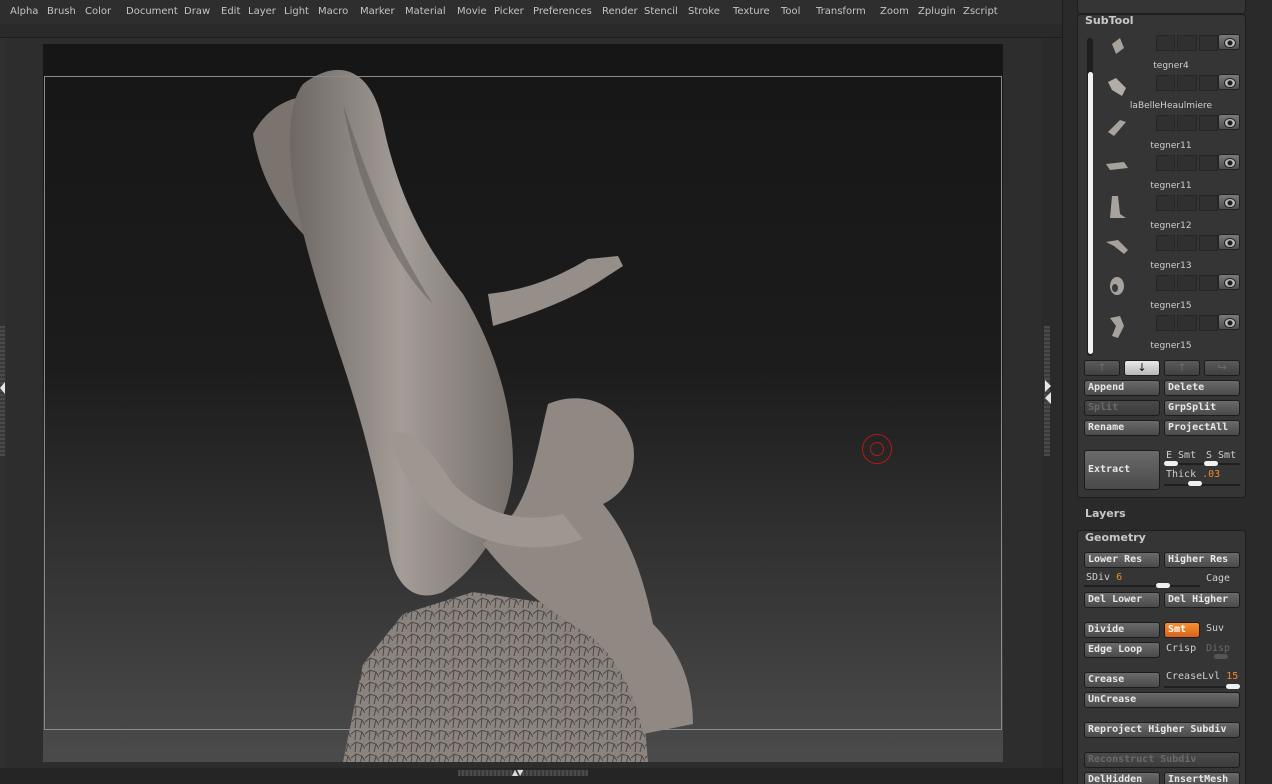  I want to click on move-up-icon: ↑, so click(1102, 368).